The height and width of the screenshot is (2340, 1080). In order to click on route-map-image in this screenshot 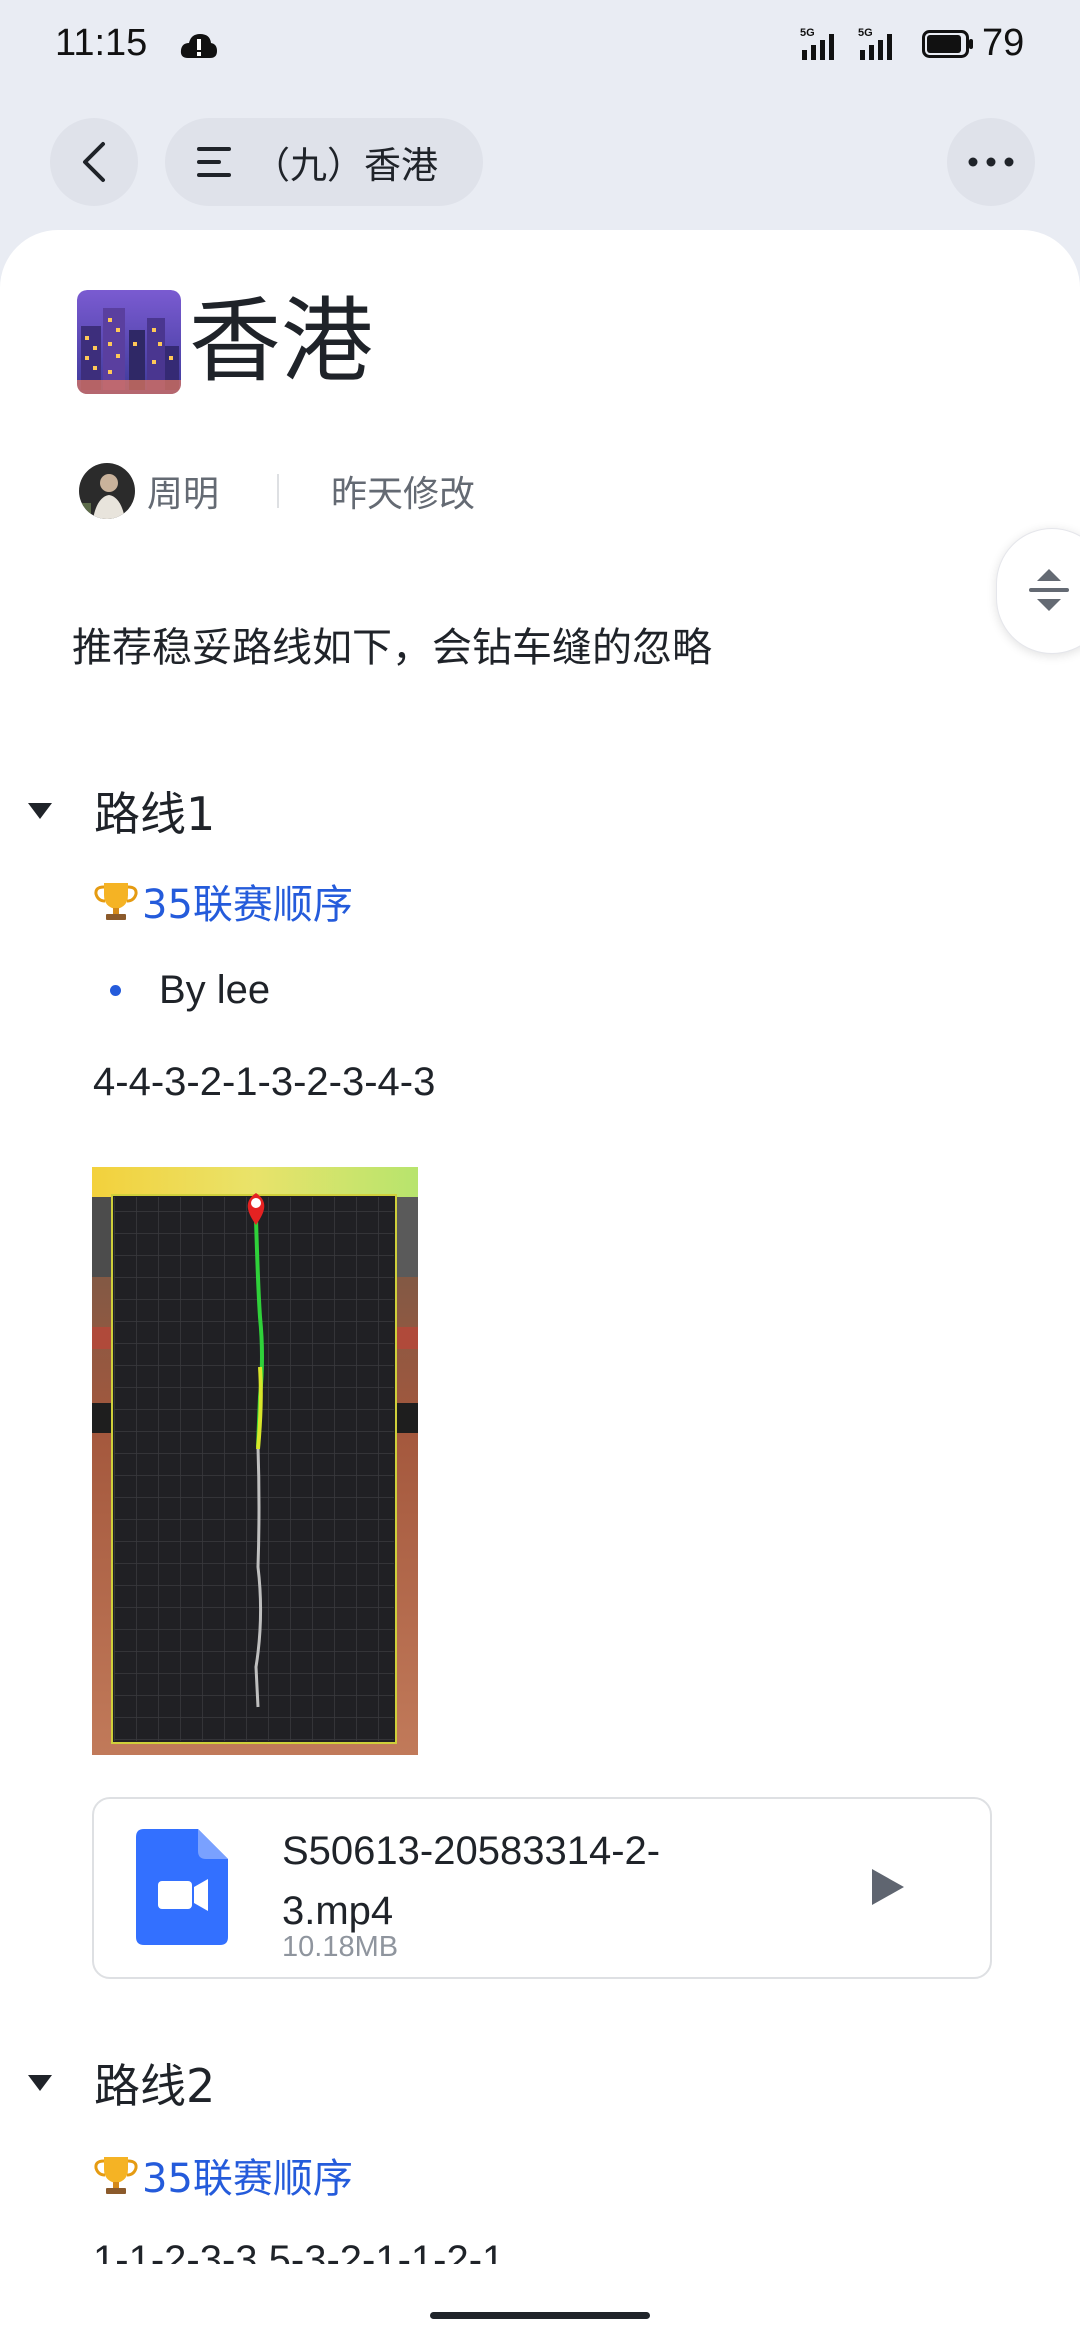, I will do `click(255, 1461)`.